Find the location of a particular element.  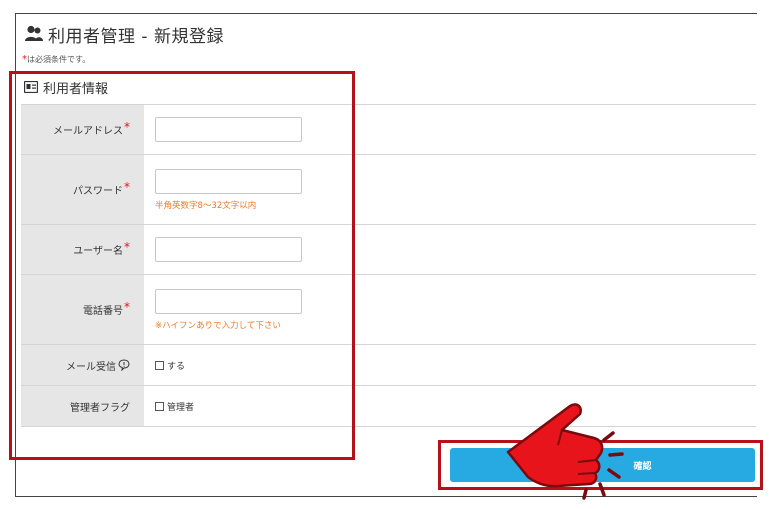

page-title: 利用者管理 - 新規登録 is located at coordinates (136, 36).